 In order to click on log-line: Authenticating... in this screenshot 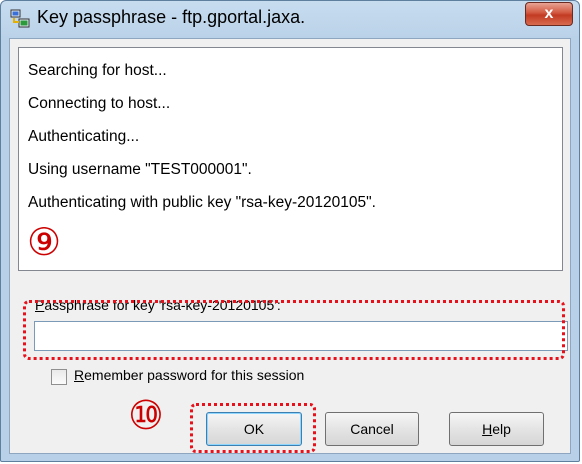, I will do `click(84, 136)`.